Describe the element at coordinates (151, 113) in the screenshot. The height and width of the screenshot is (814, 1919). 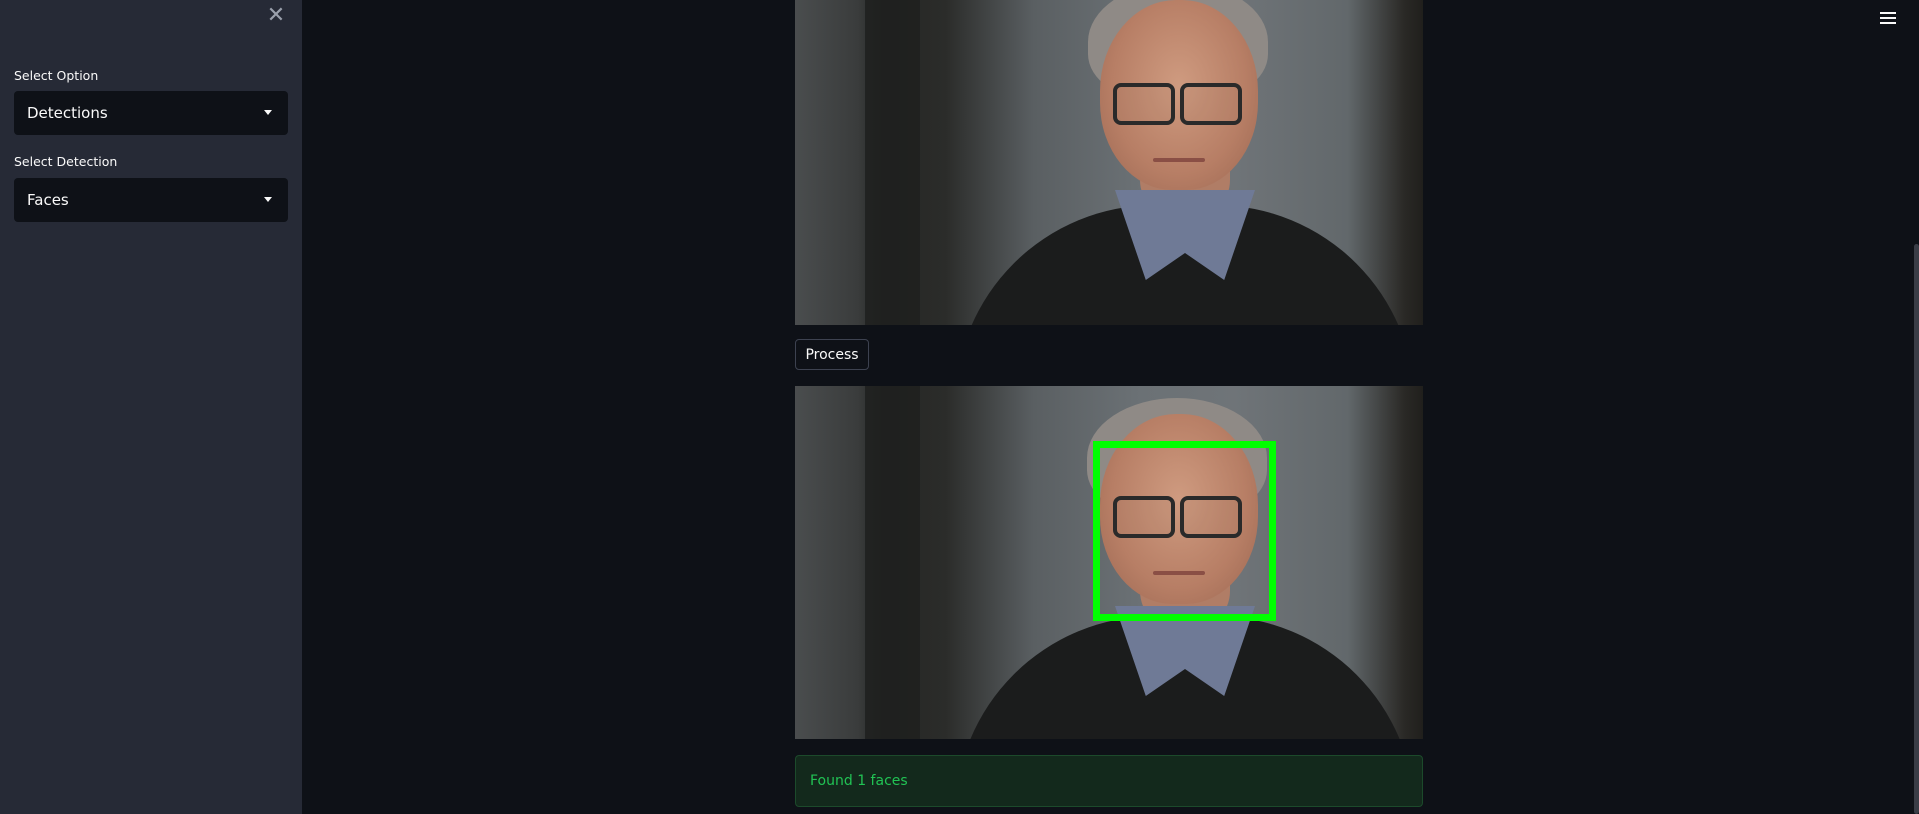
I see `select-option-dropdown: Detections` at that location.